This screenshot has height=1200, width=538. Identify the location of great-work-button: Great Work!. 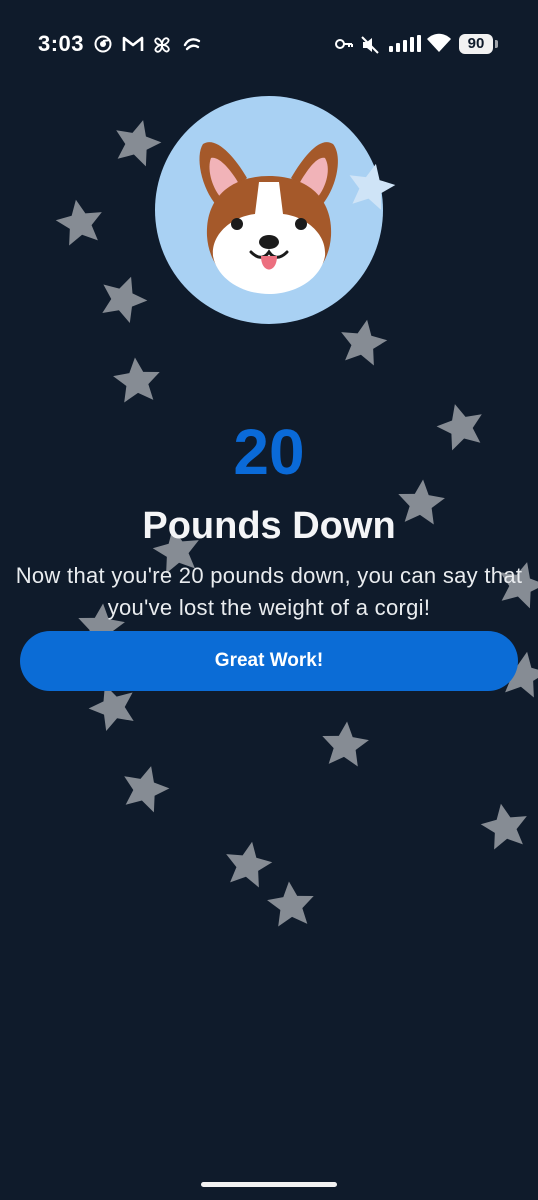
(269, 661).